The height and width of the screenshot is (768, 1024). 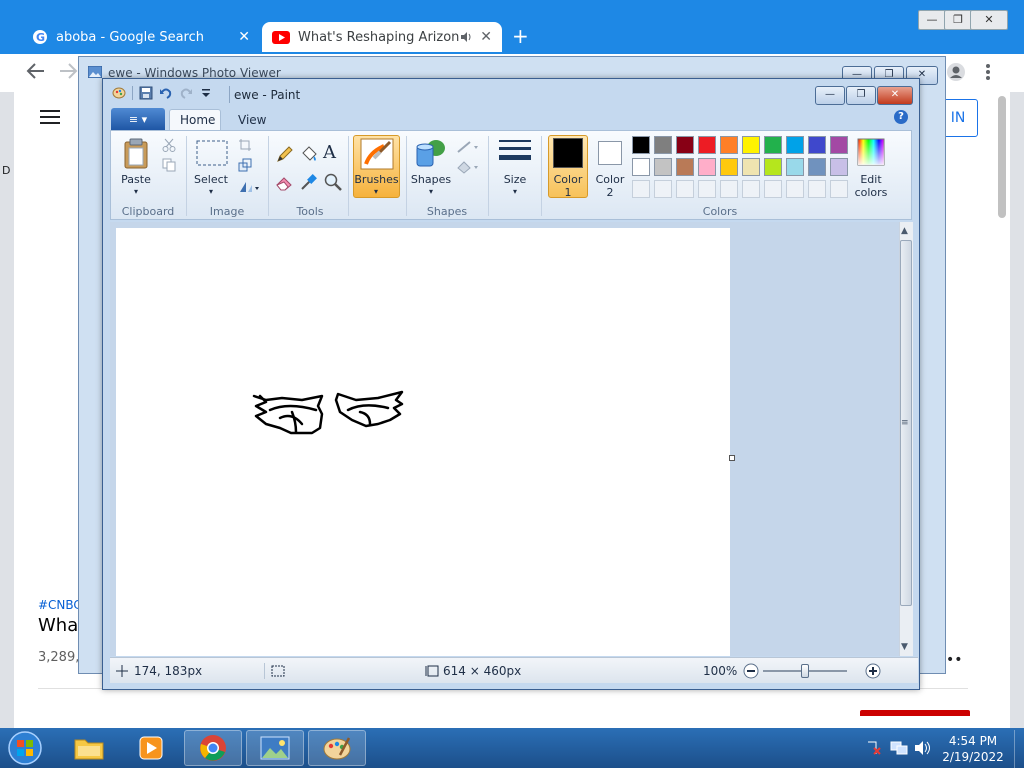 I want to click on save-icon, so click(x=146, y=93).